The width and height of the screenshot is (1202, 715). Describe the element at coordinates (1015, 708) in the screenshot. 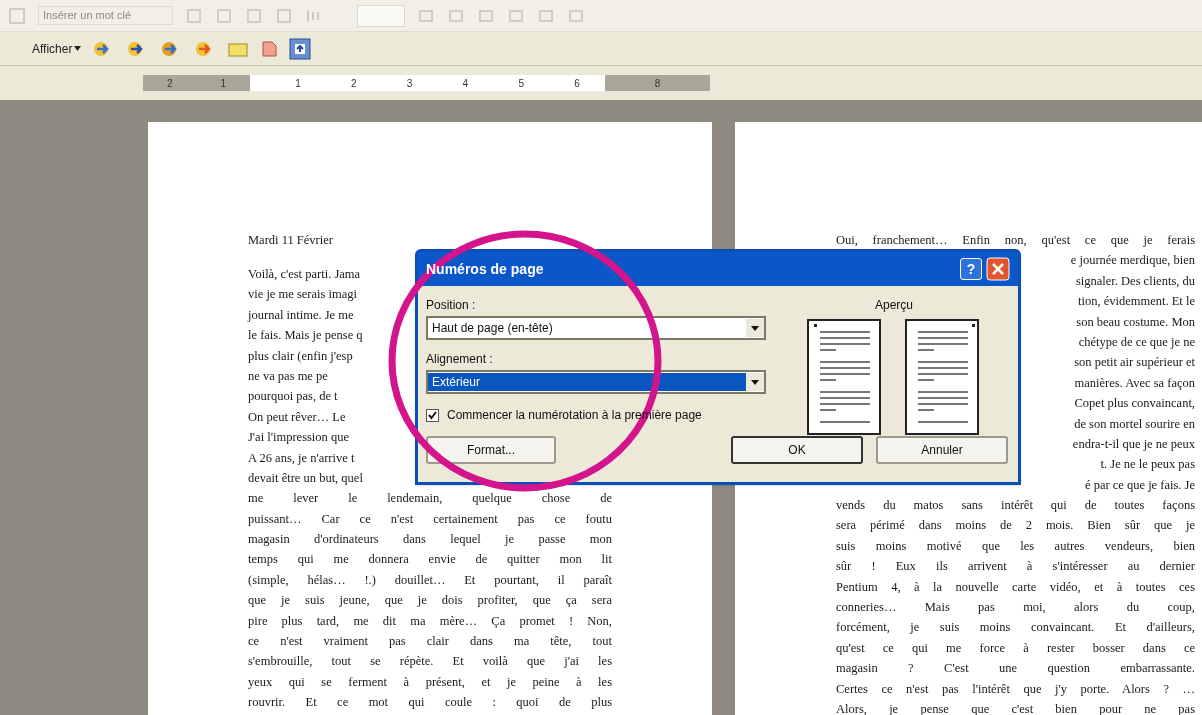

I see `text-line: Alors, je pense que c'est bien pour ne pas` at that location.